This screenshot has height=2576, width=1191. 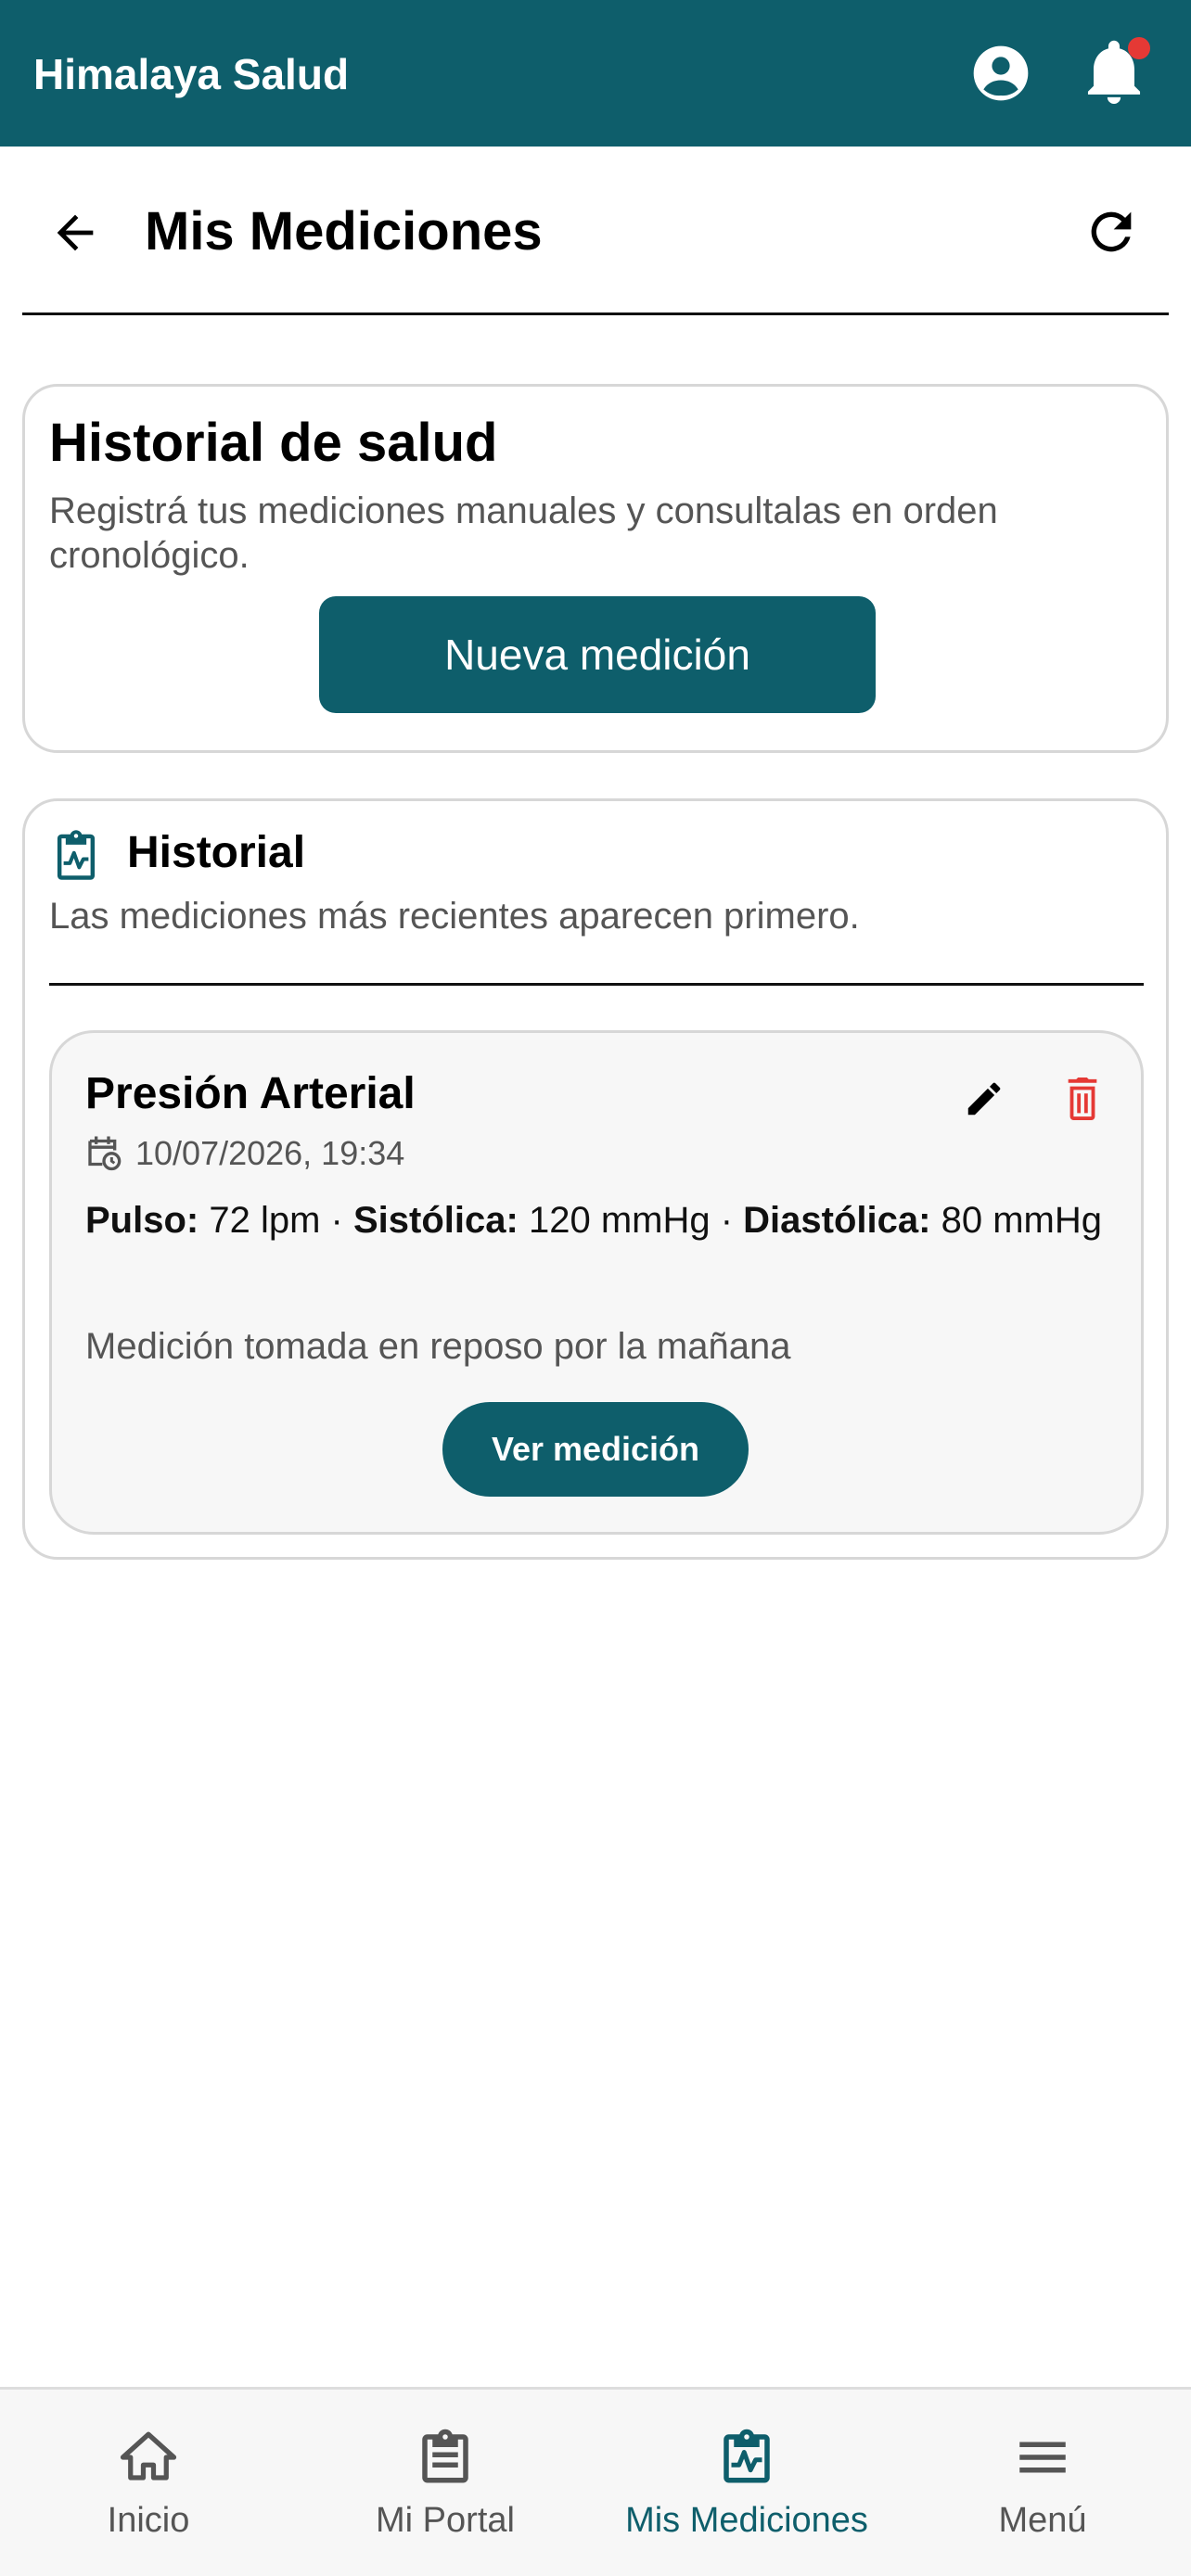 I want to click on history-title: Historial, so click(x=216, y=853).